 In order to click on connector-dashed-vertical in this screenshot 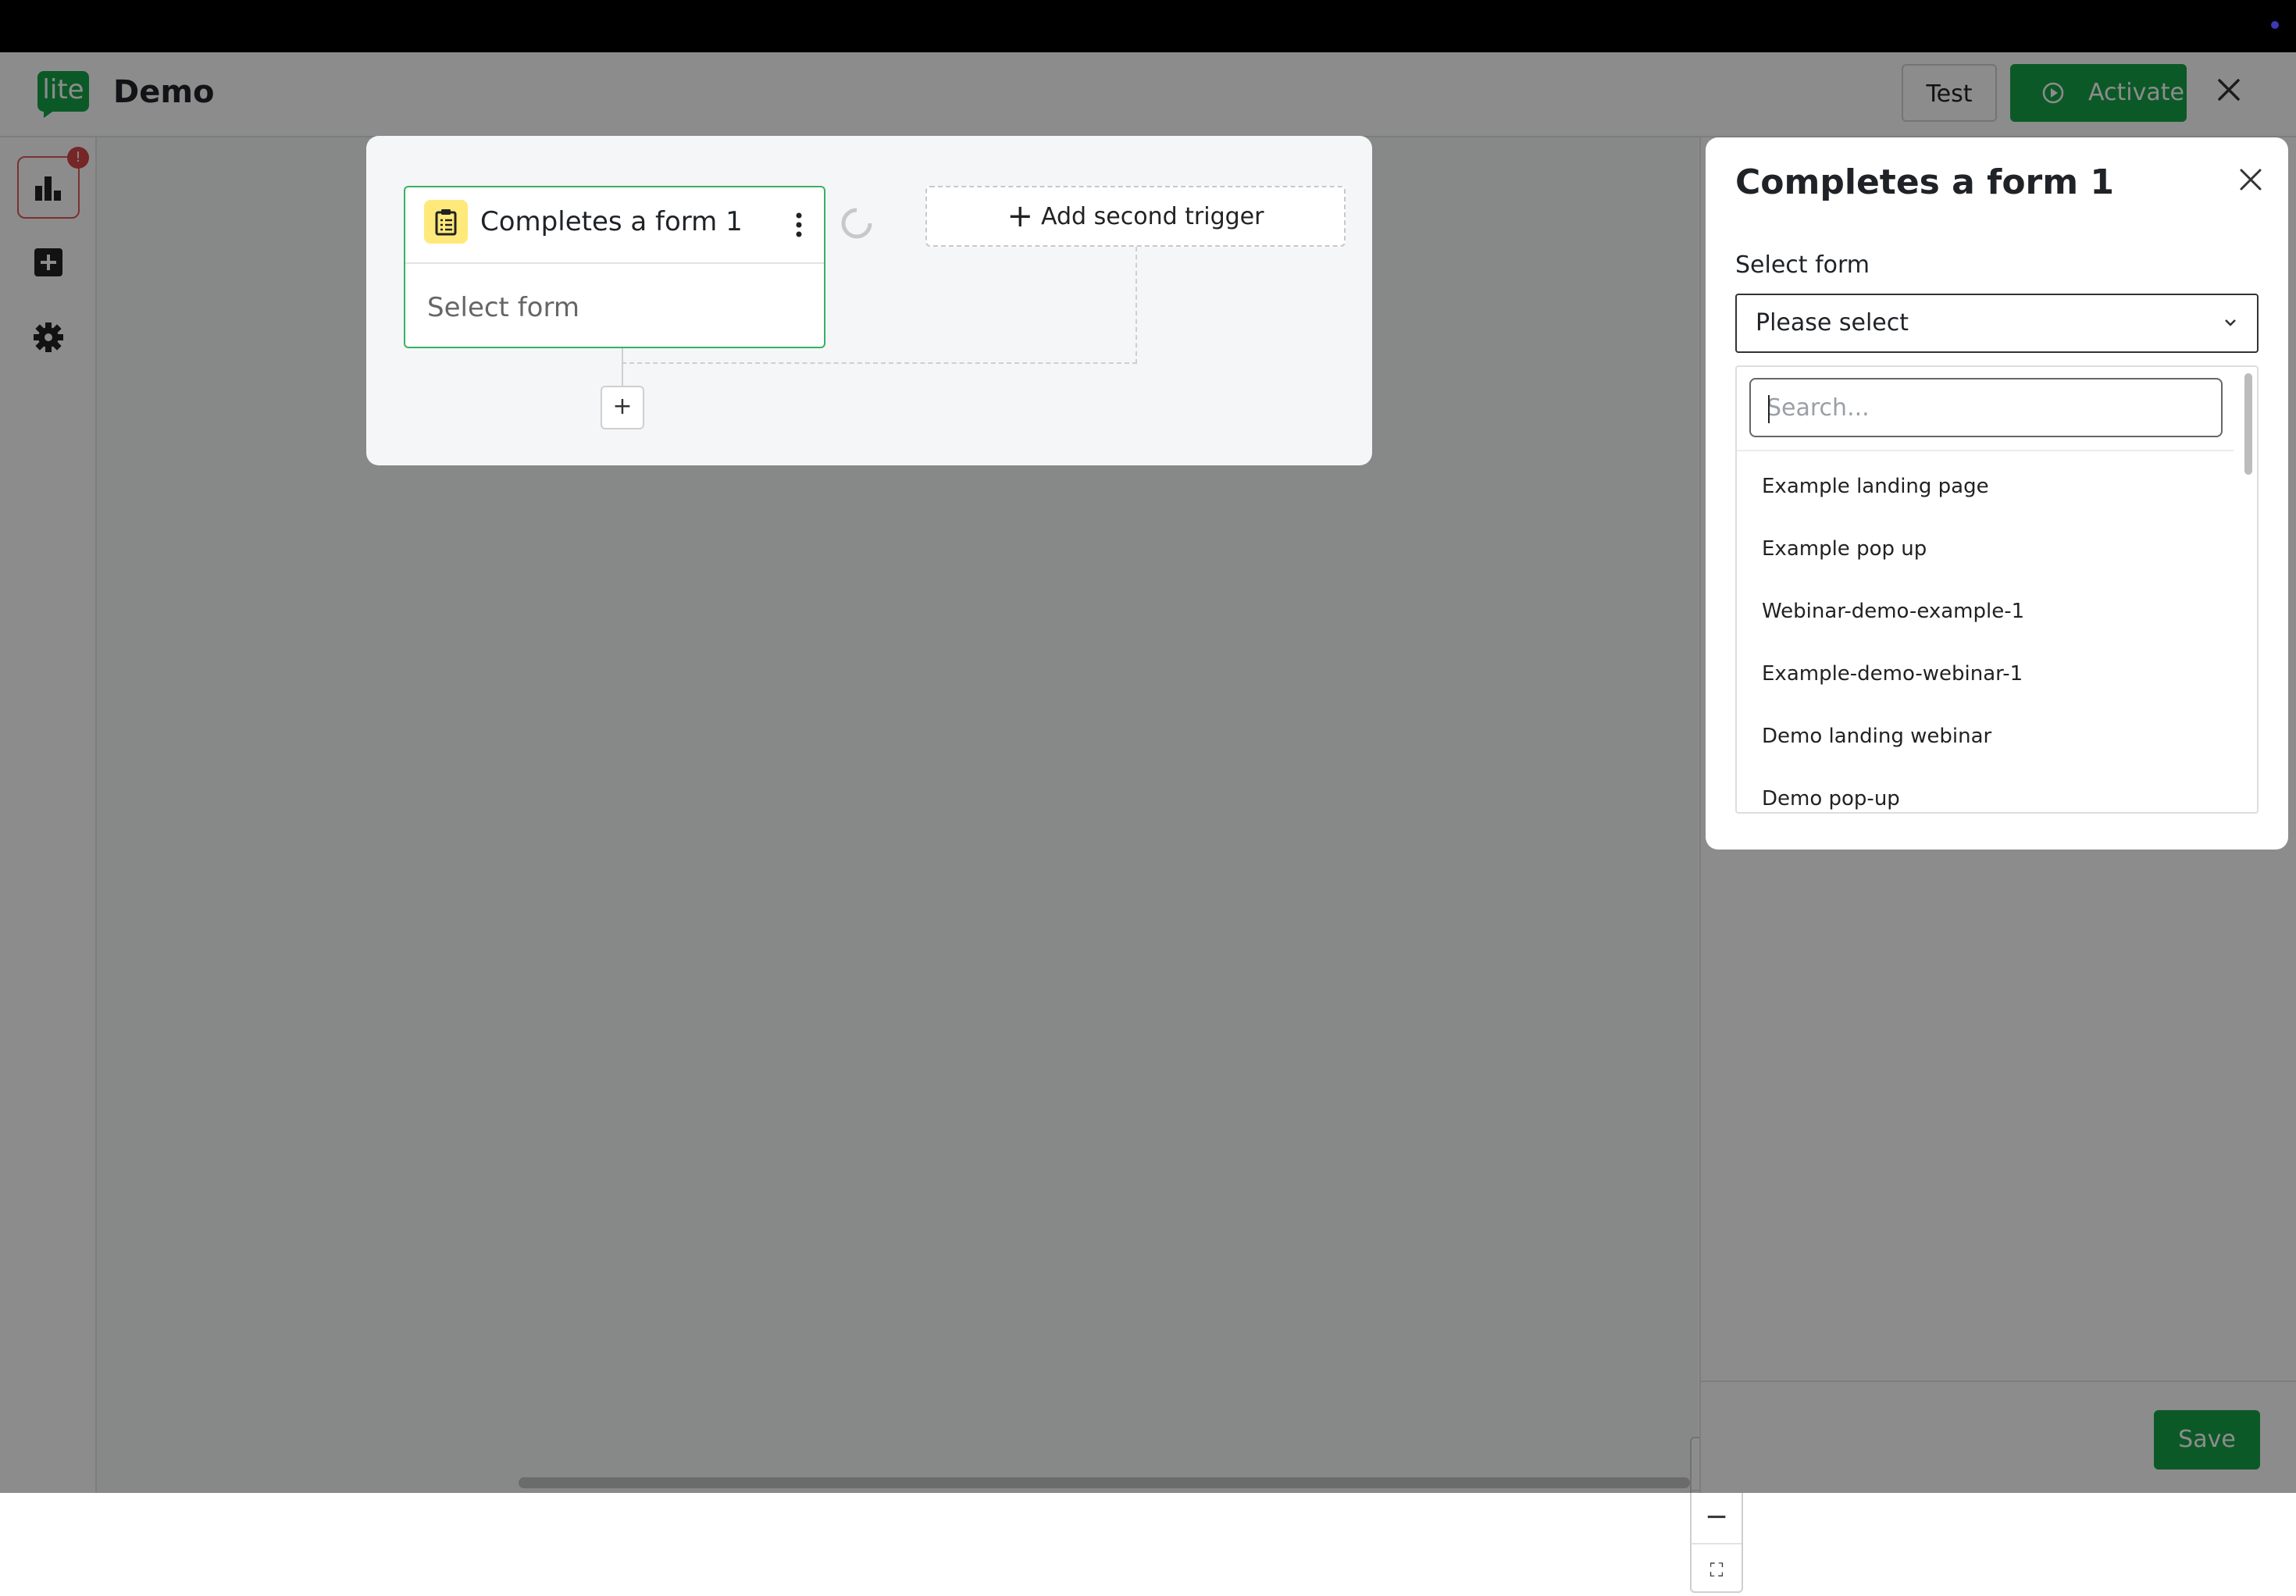, I will do `click(1136, 305)`.